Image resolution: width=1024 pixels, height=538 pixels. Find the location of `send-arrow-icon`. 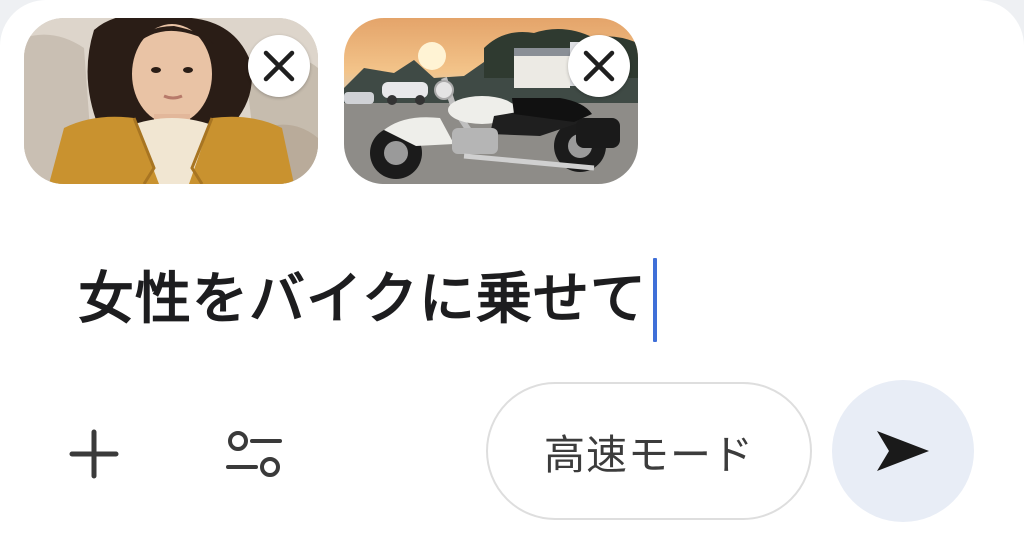

send-arrow-icon is located at coordinates (903, 451).